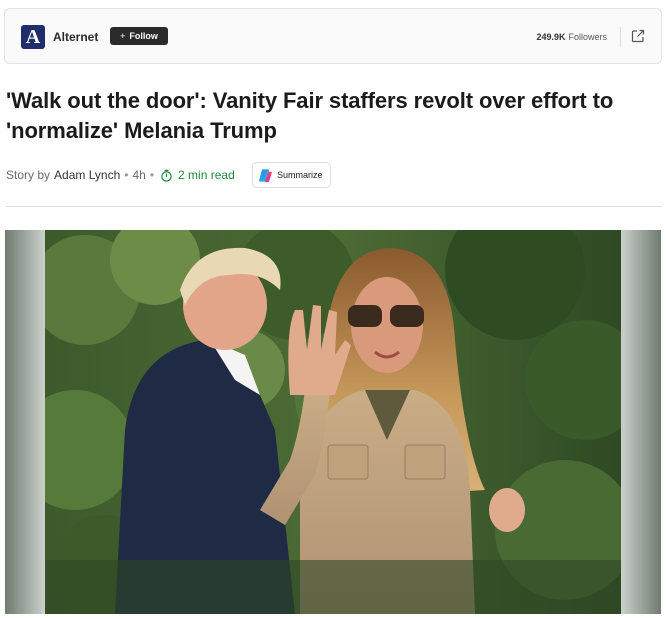 The width and height of the screenshot is (667, 619). Describe the element at coordinates (587, 37) in the screenshot. I see `followers-label: Followers` at that location.